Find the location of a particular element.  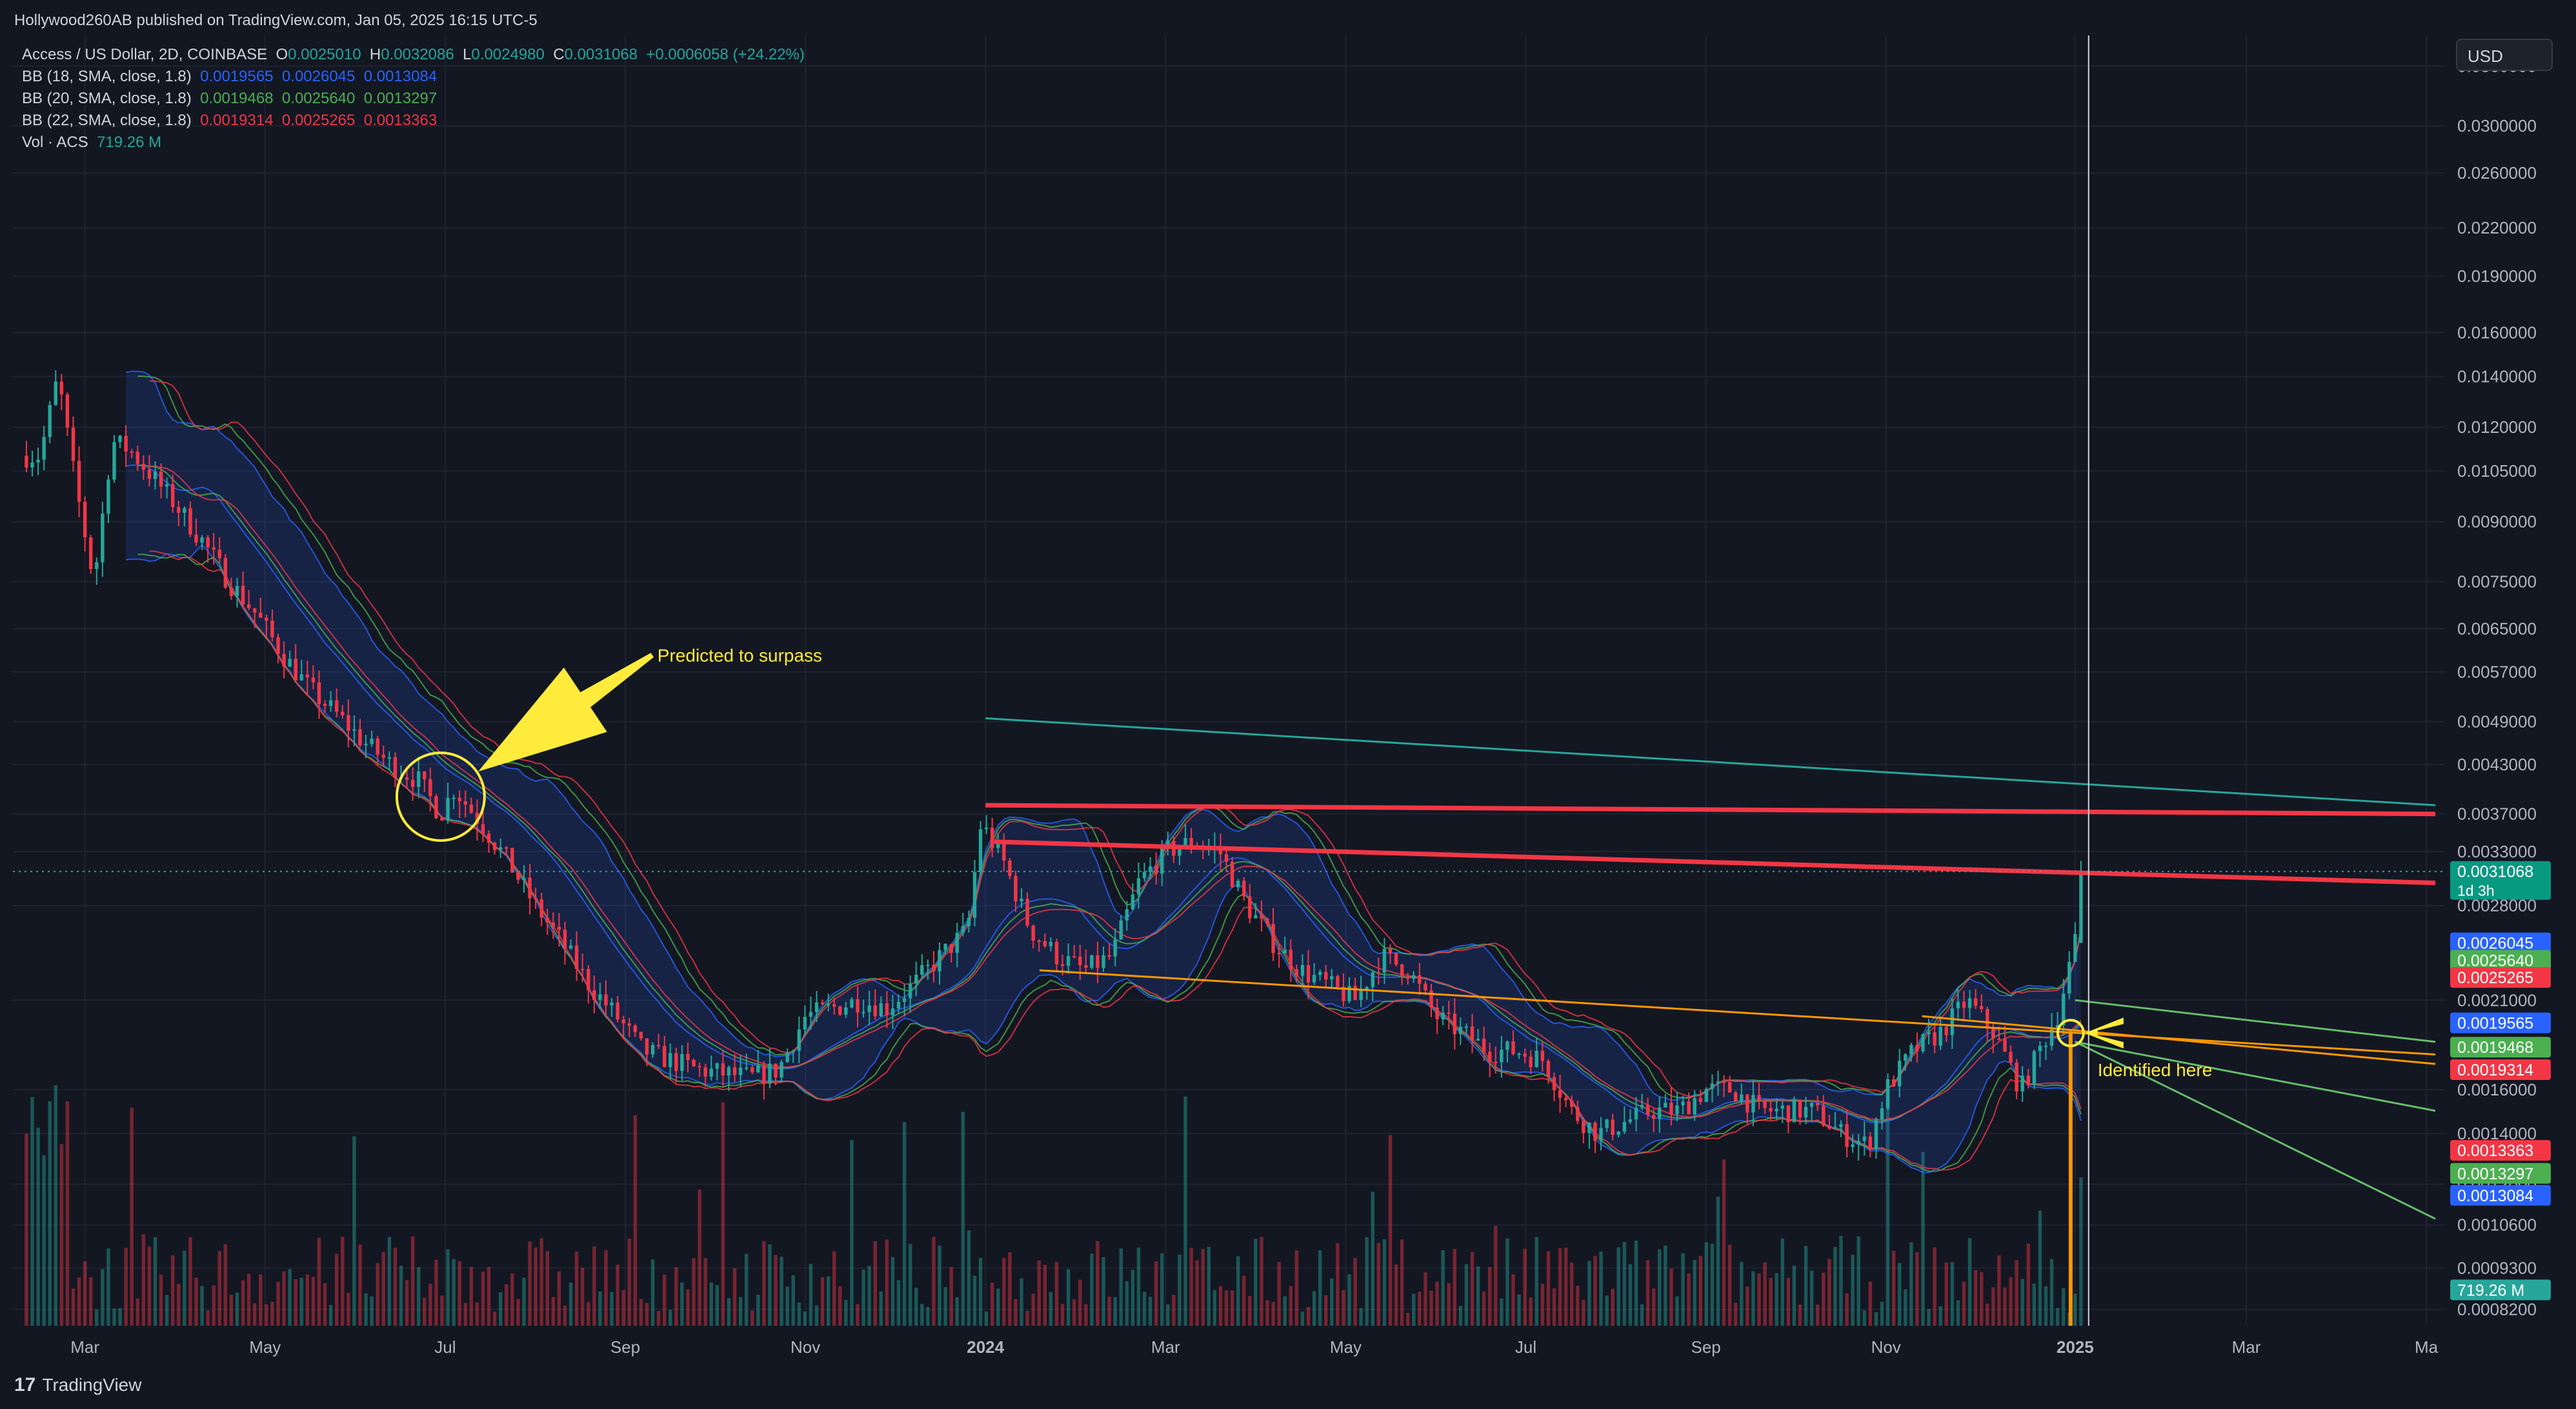

time-tick-label: Ma is located at coordinates (2427, 1347).